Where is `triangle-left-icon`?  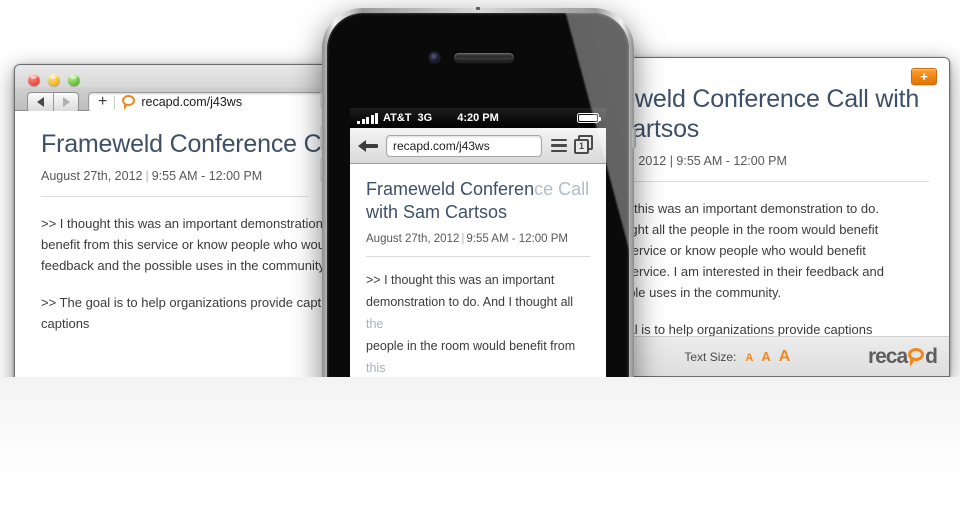 triangle-left-icon is located at coordinates (40, 102).